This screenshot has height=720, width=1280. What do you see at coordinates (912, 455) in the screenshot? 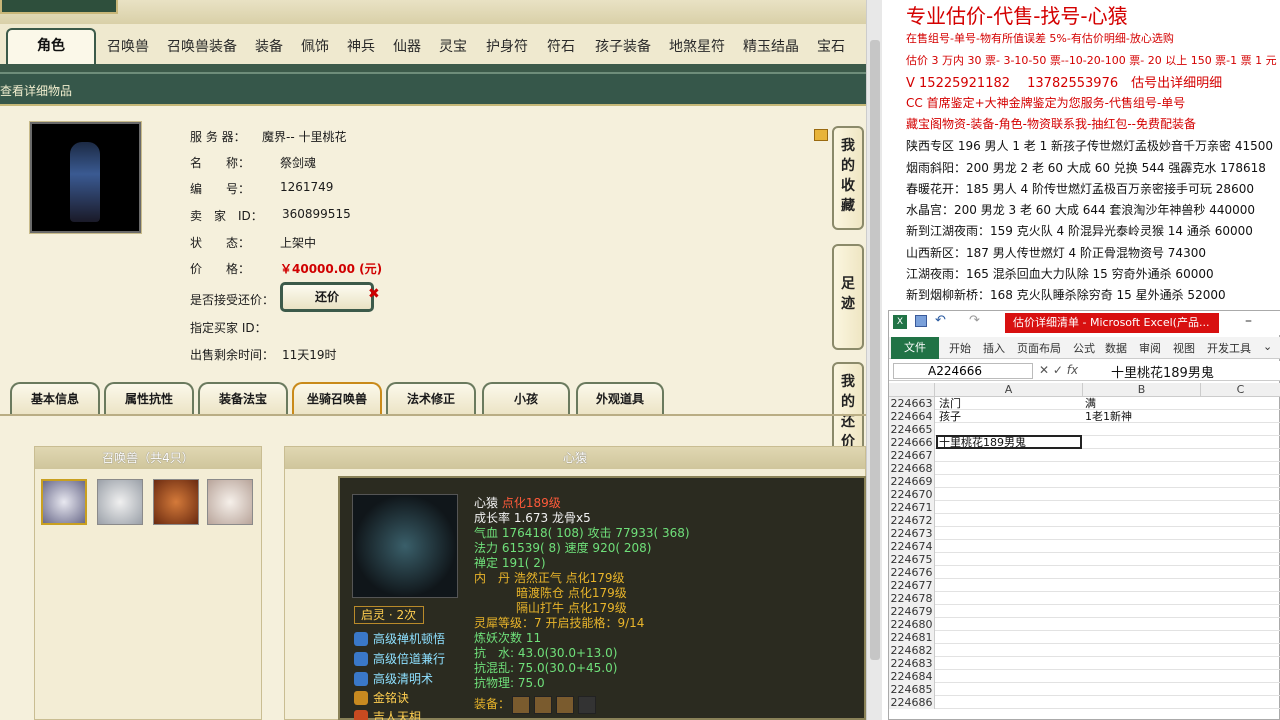
I see `row-number: 224667` at bounding box center [912, 455].